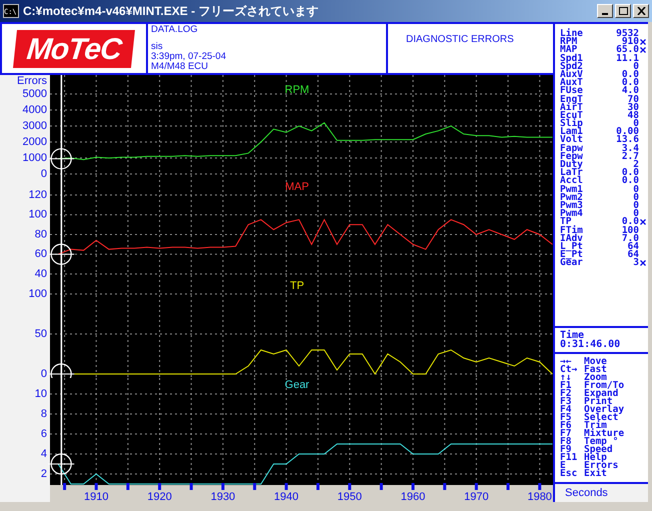 The width and height of the screenshot is (652, 511). Describe the element at coordinates (476, 496) in the screenshot. I see `axis-label: 1970` at that location.